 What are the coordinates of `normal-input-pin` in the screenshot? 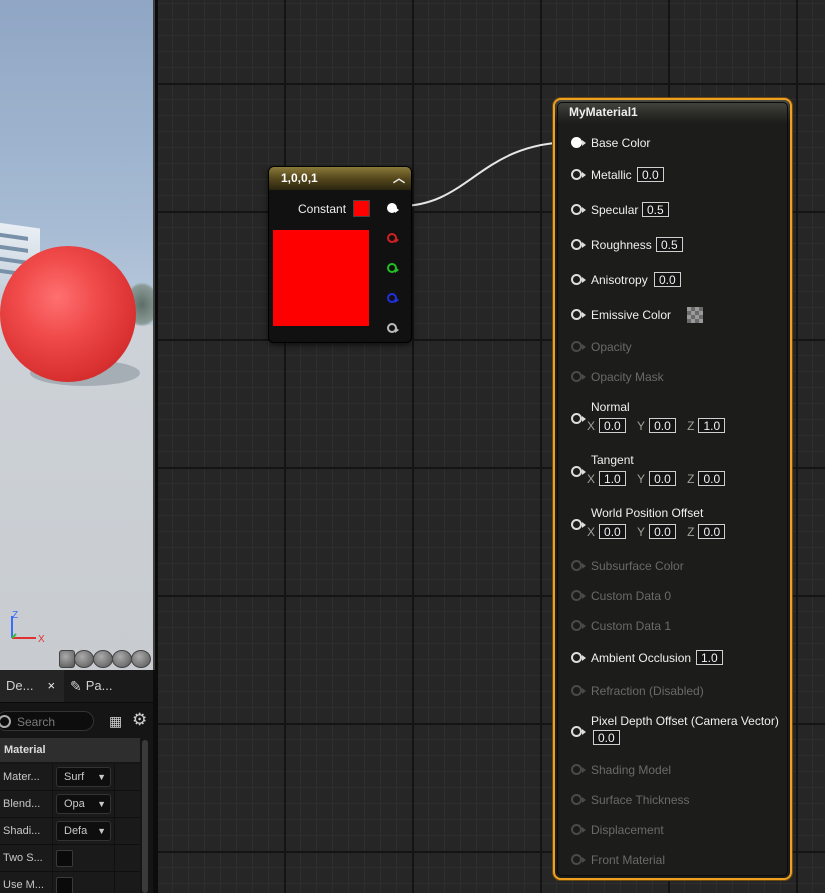 It's located at (578, 418).